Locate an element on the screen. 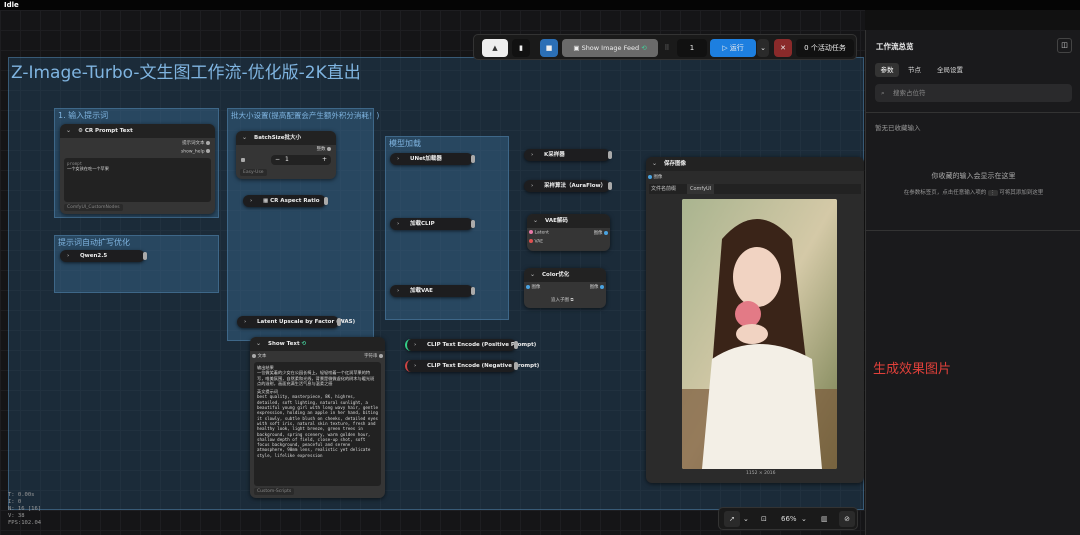  cancel-button: ✕ is located at coordinates (783, 48).